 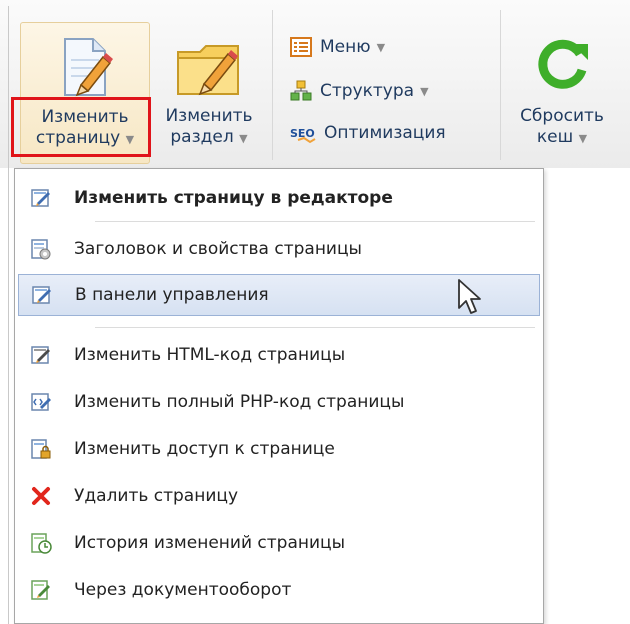 I want to click on reset-cache-button: Сбросить кеш ▼, so click(x=562, y=92).